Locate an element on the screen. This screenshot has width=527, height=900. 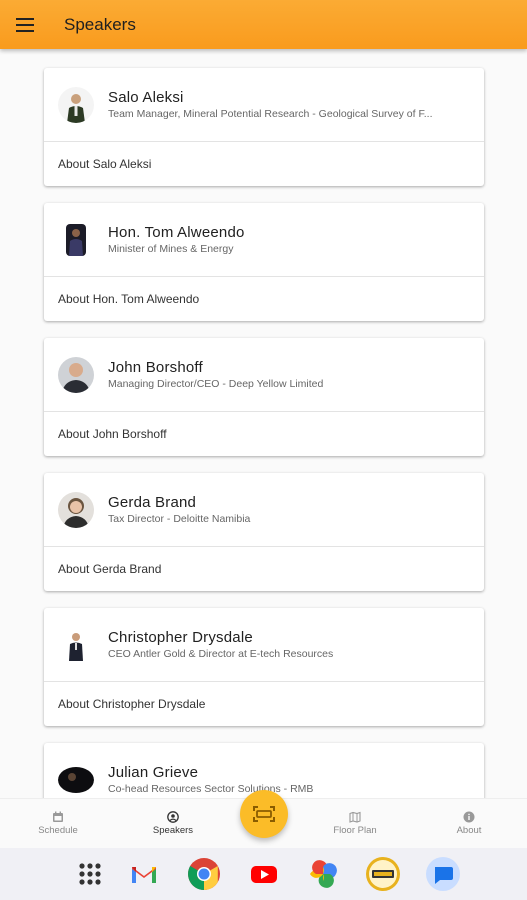
expo-app is located at coordinates (383, 874).